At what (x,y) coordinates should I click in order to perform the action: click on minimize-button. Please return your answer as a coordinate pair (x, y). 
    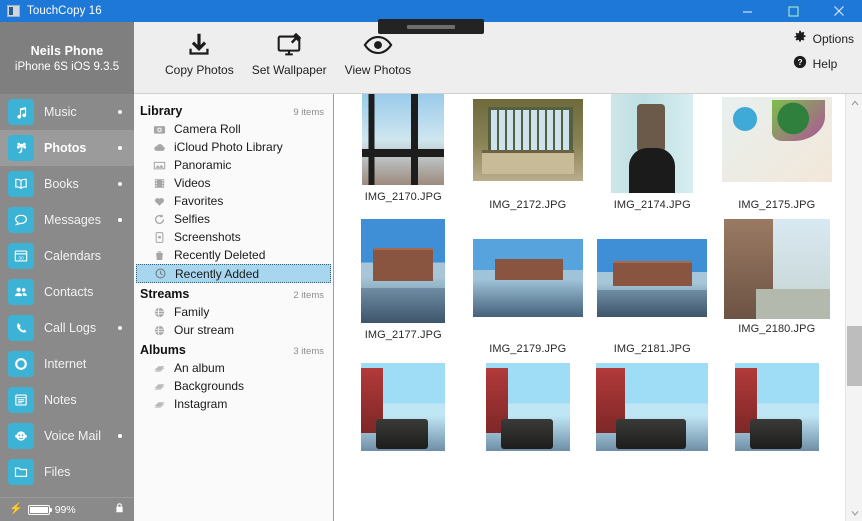
    Looking at the image, I should click on (747, 11).